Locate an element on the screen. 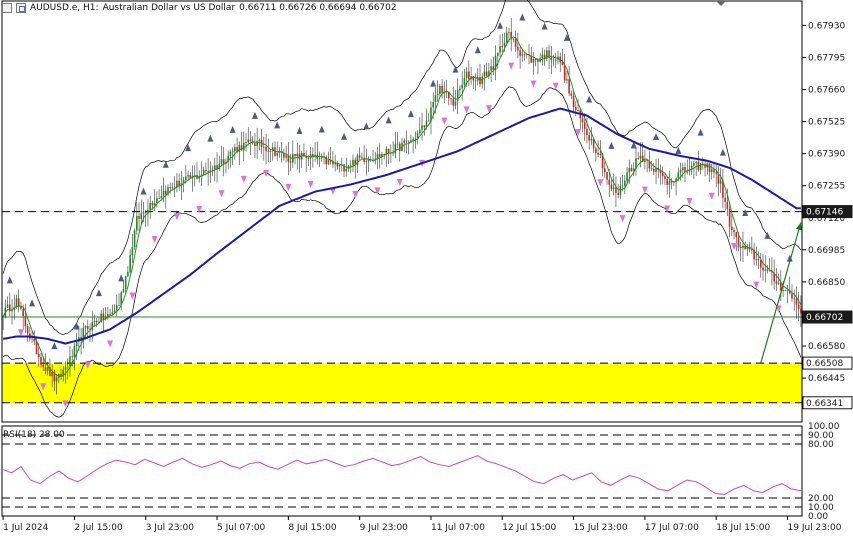 The height and width of the screenshot is (542, 853). price-label-text: 0.66508 is located at coordinates (824, 364).